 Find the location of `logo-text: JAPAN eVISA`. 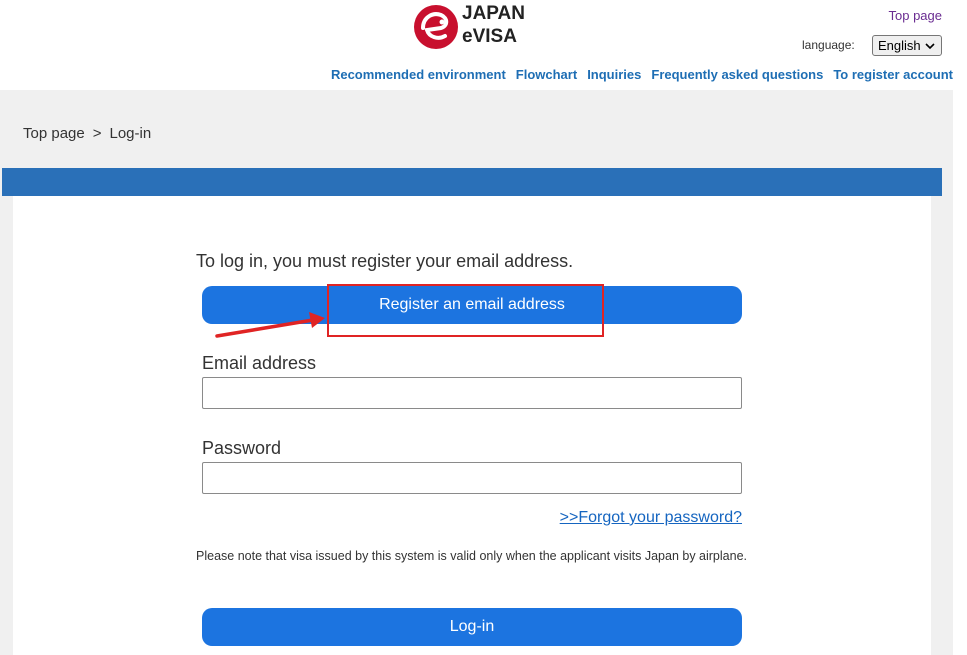

logo-text: JAPAN eVISA is located at coordinates (493, 25).